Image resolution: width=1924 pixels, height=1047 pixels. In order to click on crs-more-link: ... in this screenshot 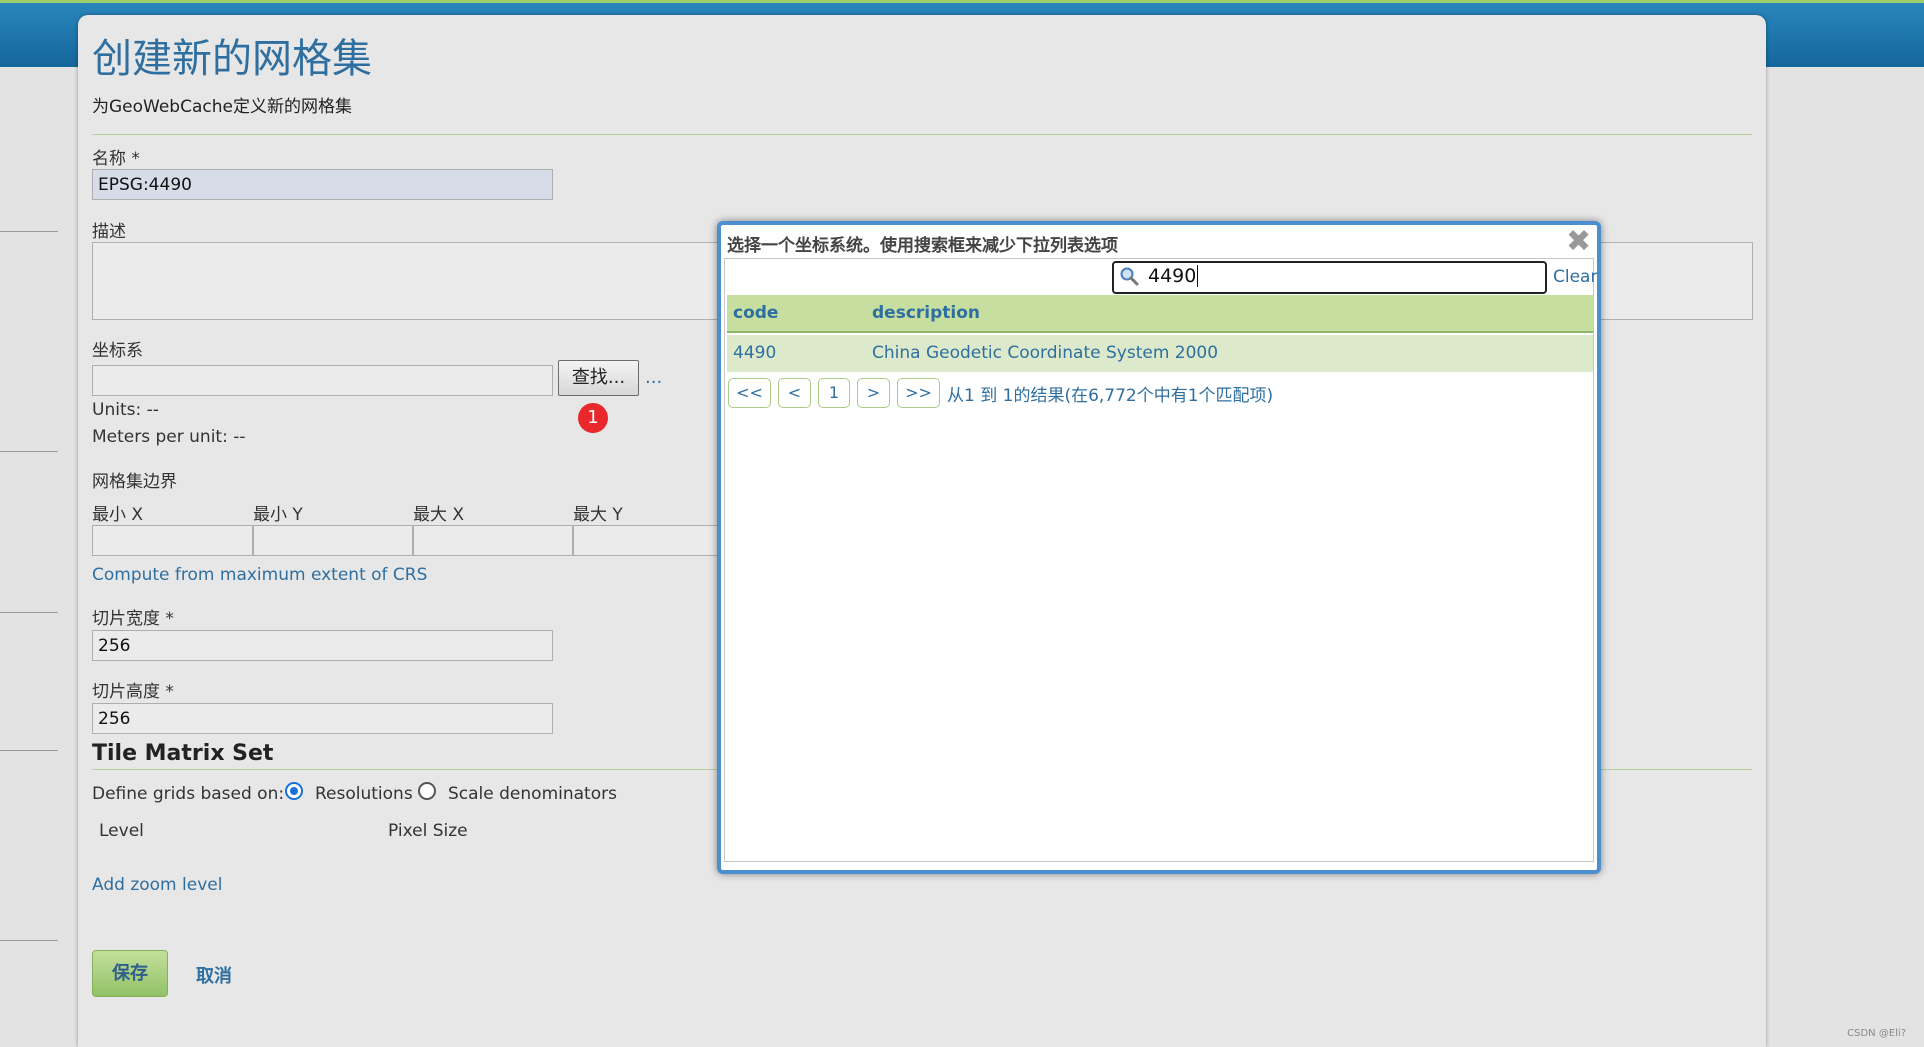, I will do `click(653, 377)`.